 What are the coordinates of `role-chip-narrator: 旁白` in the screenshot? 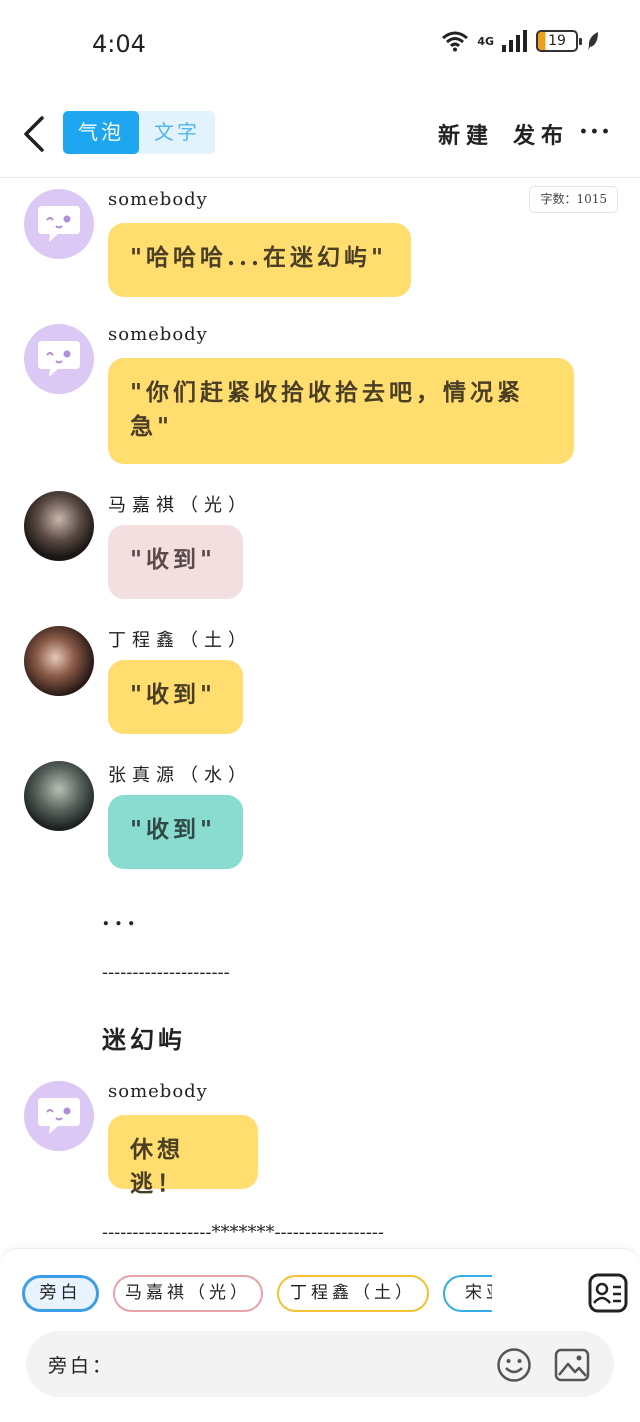 It's located at (60, 1293).